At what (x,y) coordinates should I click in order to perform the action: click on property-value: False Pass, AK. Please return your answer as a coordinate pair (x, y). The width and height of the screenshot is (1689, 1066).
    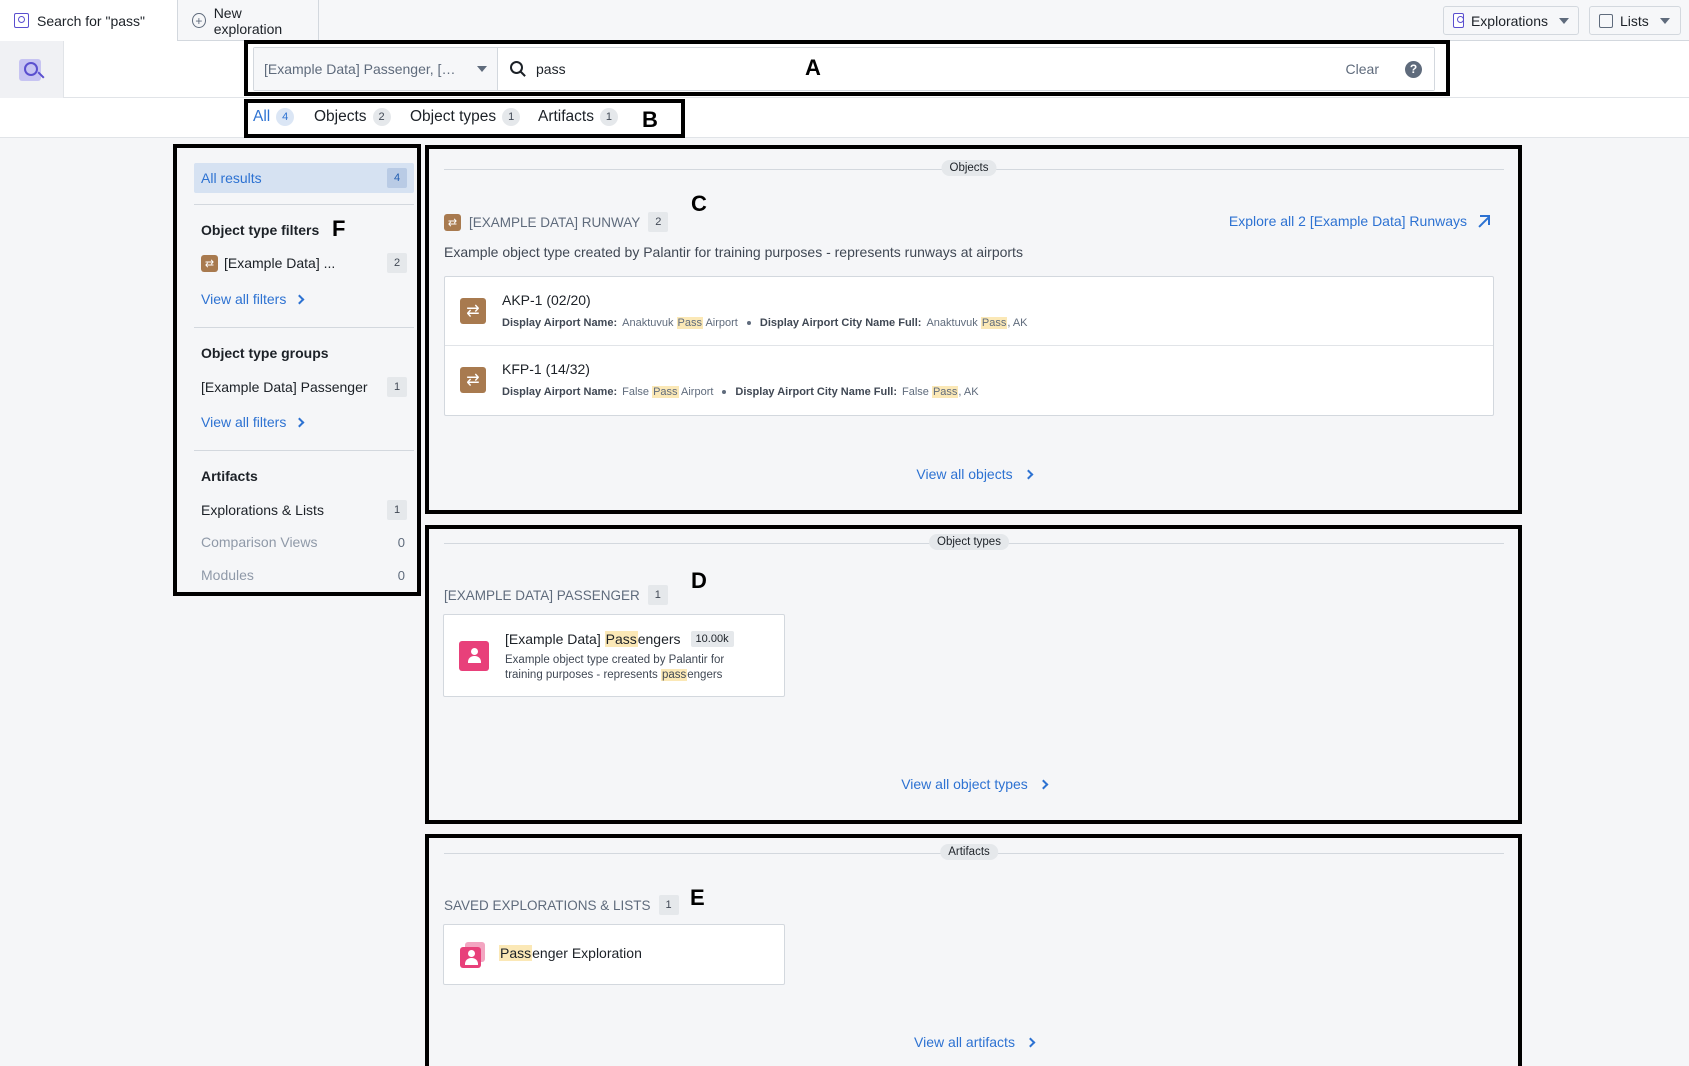
    Looking at the image, I should click on (940, 392).